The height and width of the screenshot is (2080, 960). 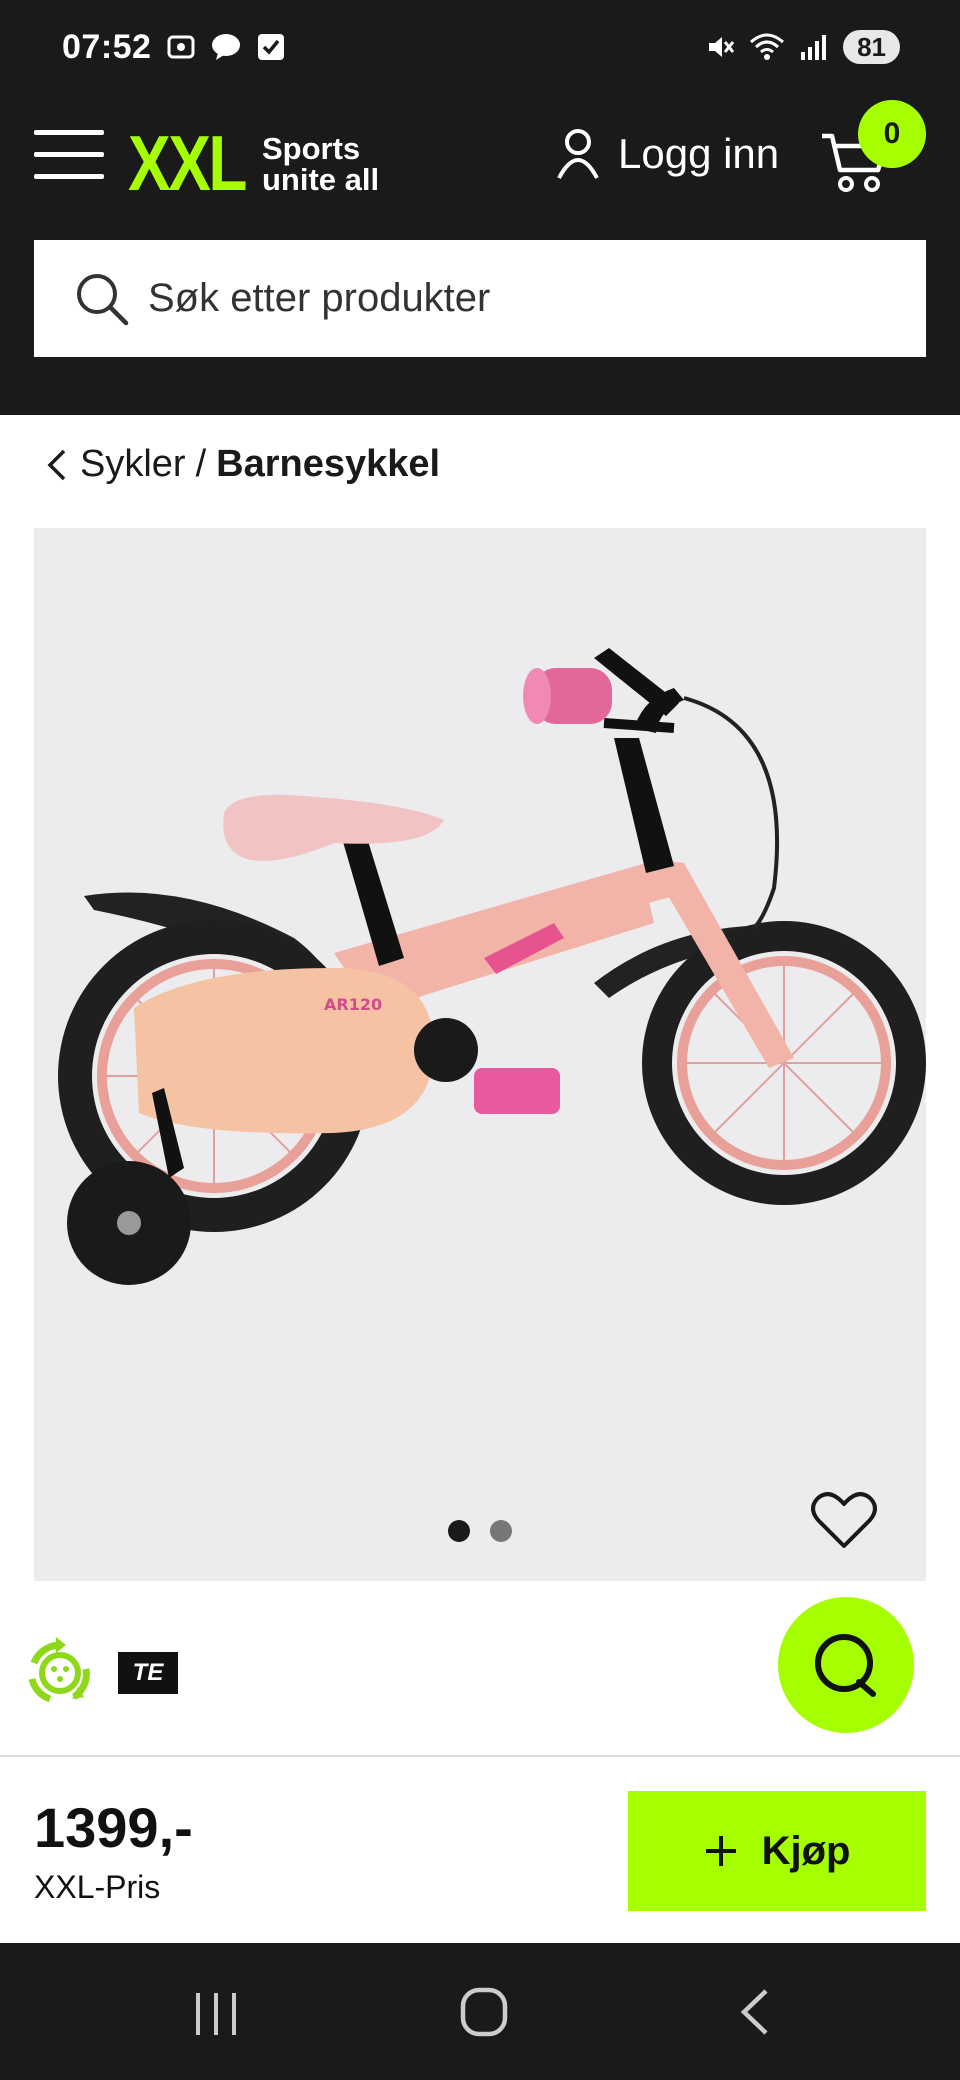 I want to click on status-bar: 07:52 81, so click(x=480, y=50).